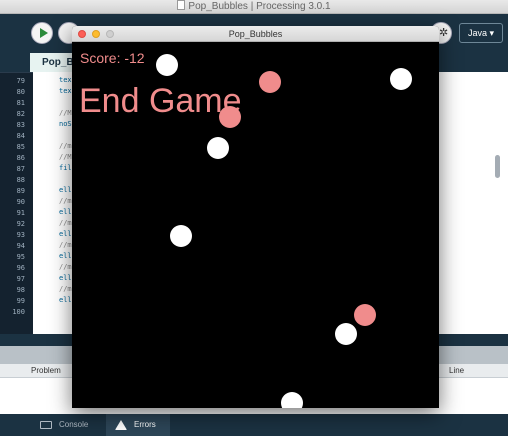 The height and width of the screenshot is (436, 508). Describe the element at coordinates (20, 180) in the screenshot. I see `line-number: 88` at that location.